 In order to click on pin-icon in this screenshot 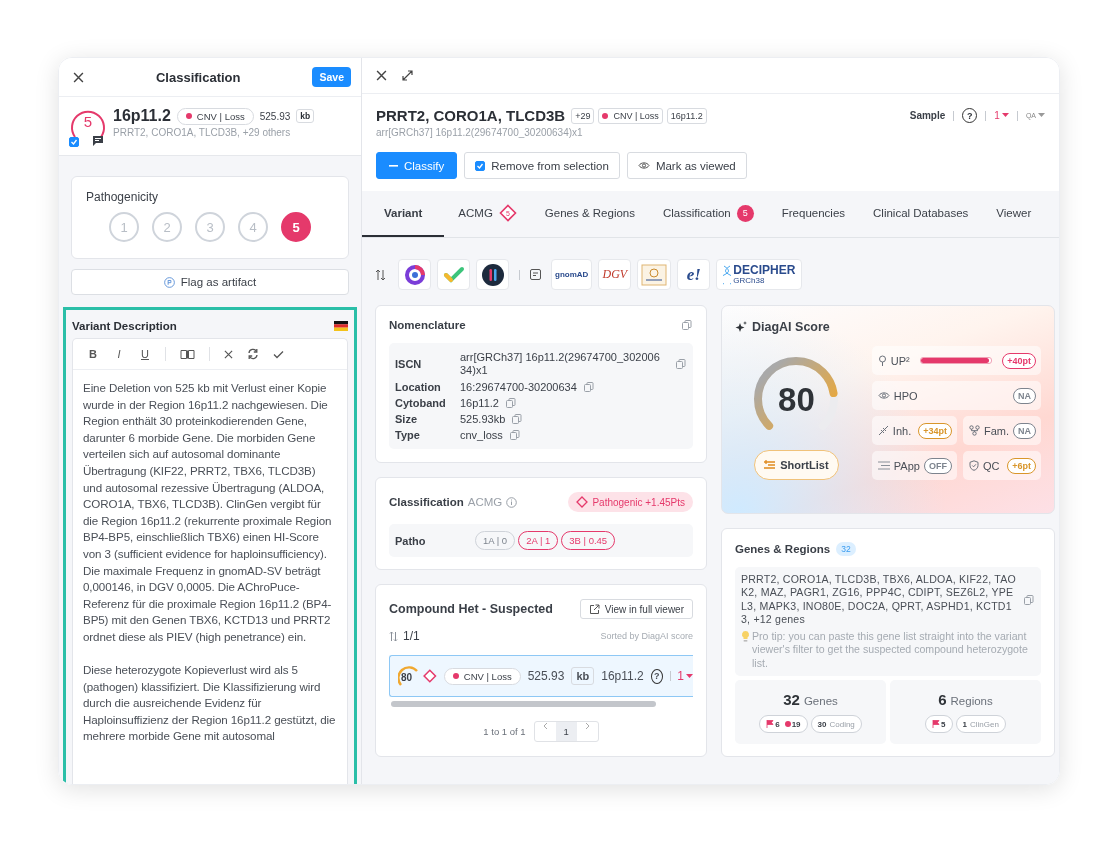, I will do `click(882, 360)`.